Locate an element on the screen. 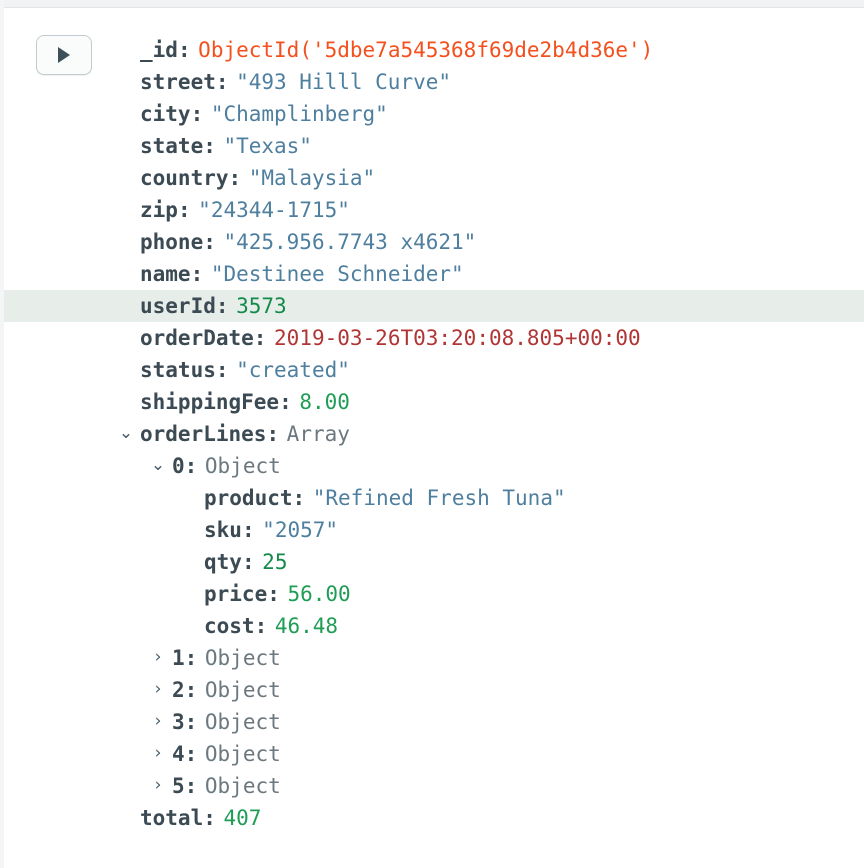 This screenshot has height=868, width=864. field-zip: zip: "24344-1715" is located at coordinates (175, 210).